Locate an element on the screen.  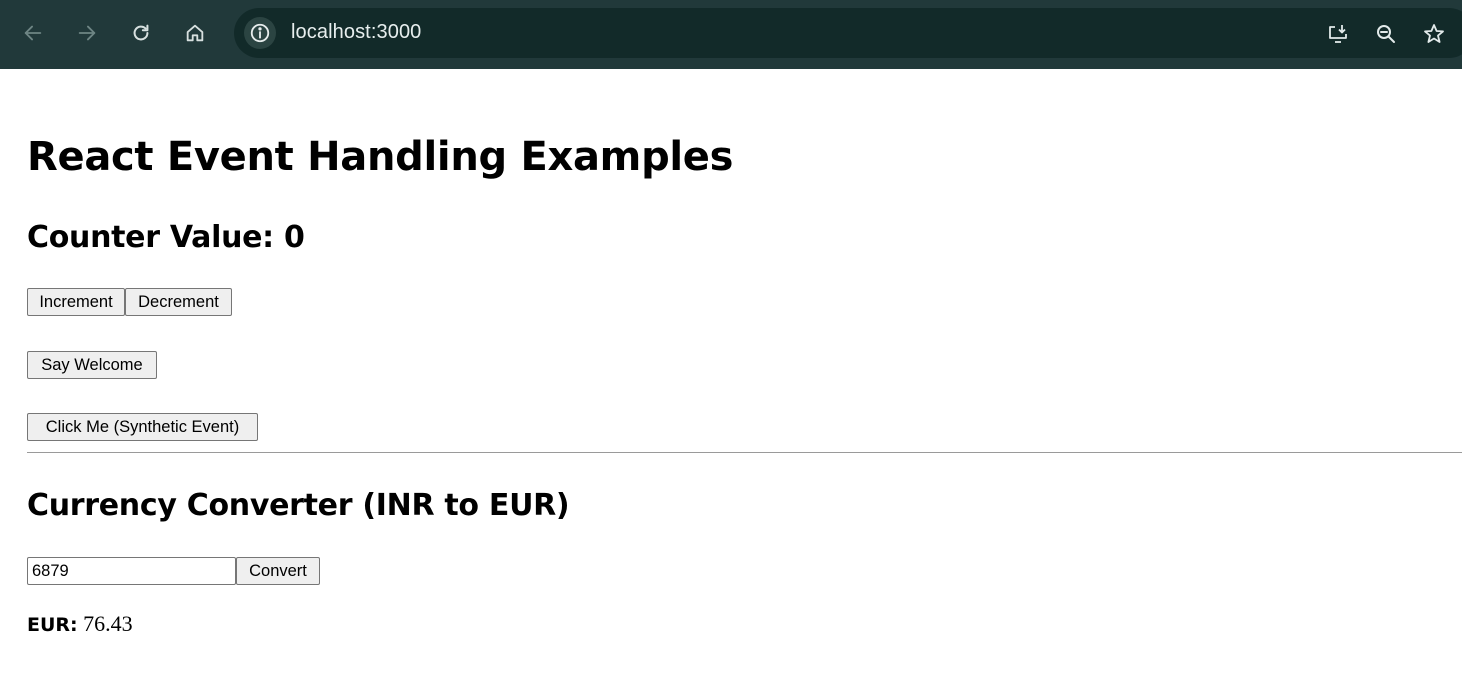
arrow-left-icon is located at coordinates (33, 33).